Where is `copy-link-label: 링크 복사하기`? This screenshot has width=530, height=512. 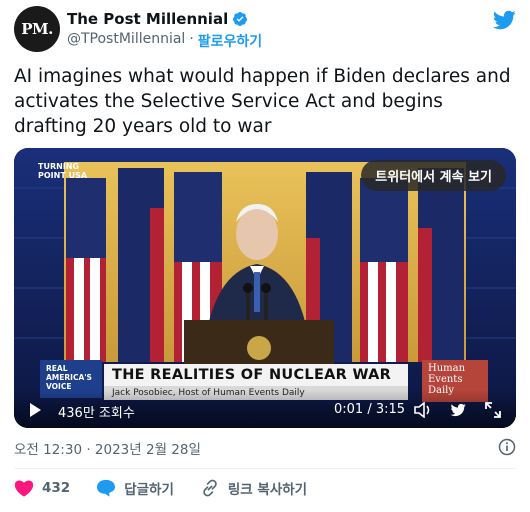
copy-link-label: 링크 복사하기 is located at coordinates (267, 490).